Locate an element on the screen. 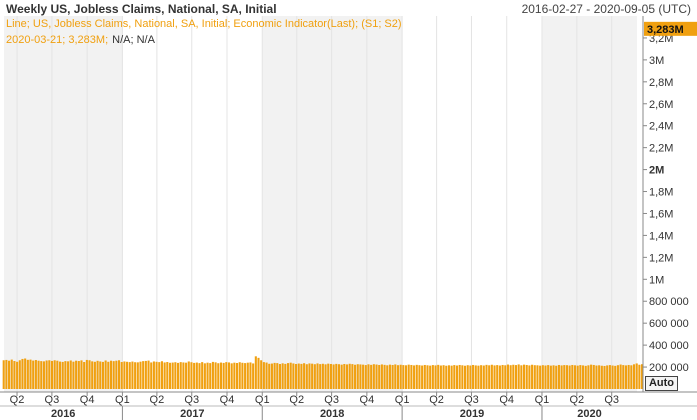  y-tick-label: 200 000 is located at coordinates (669, 368).